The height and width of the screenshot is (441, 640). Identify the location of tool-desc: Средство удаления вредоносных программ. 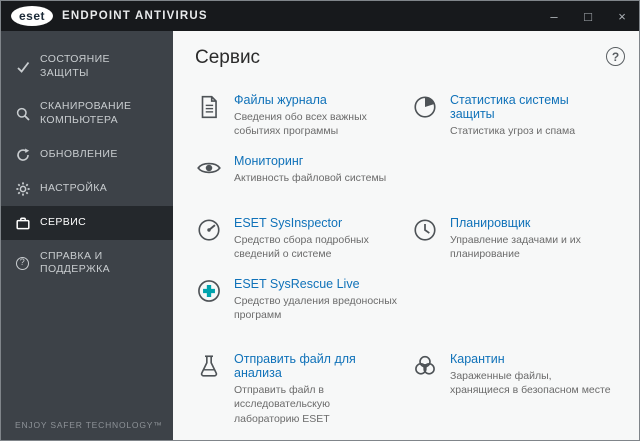
(316, 308).